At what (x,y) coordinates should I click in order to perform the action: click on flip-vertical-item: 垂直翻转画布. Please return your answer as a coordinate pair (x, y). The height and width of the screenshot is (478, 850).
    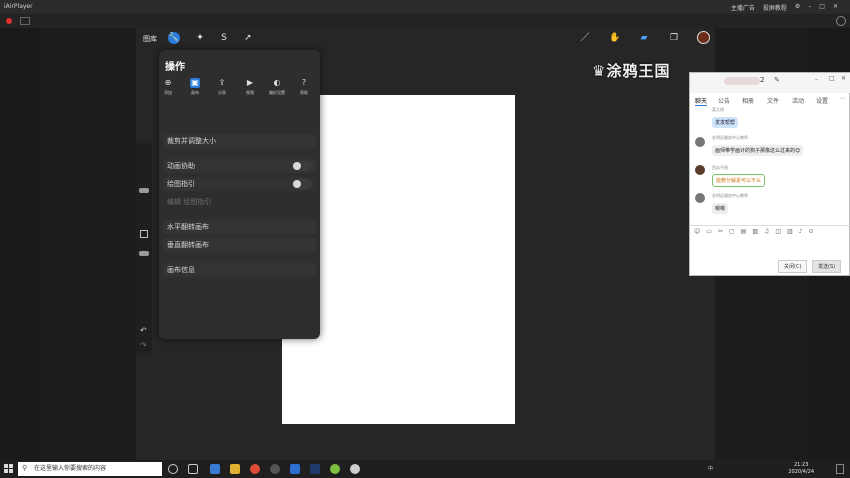
    Looking at the image, I should click on (239, 245).